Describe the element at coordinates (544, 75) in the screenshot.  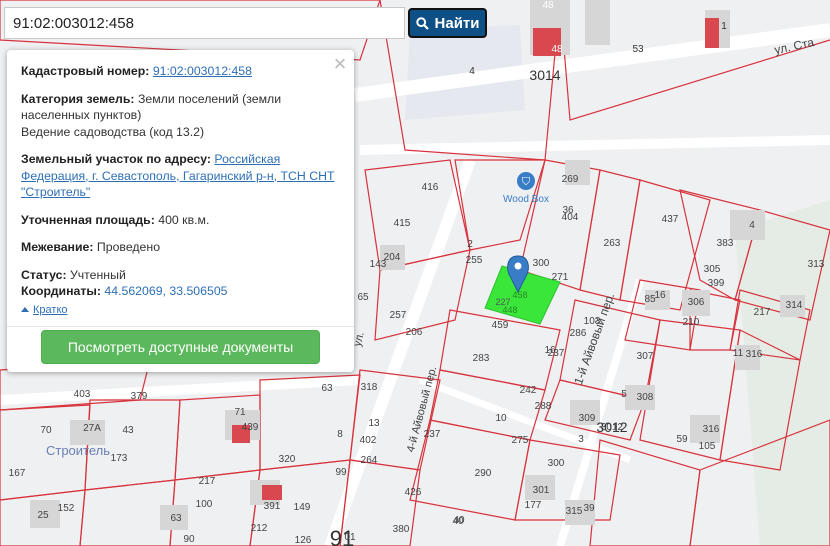
I see `block-label: 3014` at that location.